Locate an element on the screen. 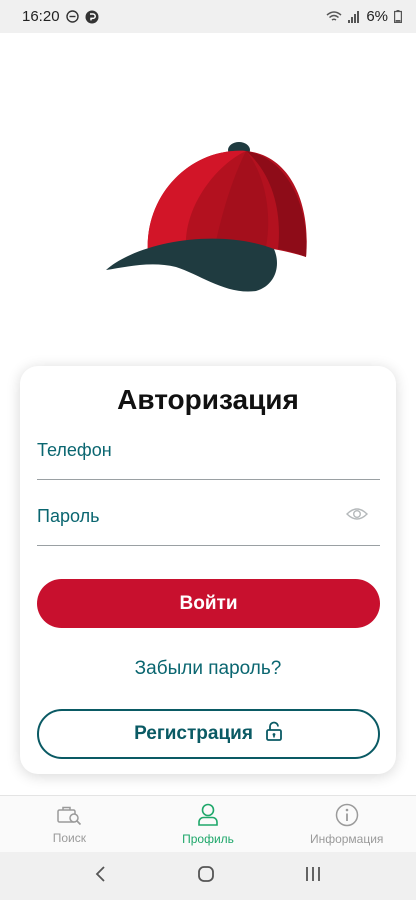  password-field: Пароль is located at coordinates (208, 521).